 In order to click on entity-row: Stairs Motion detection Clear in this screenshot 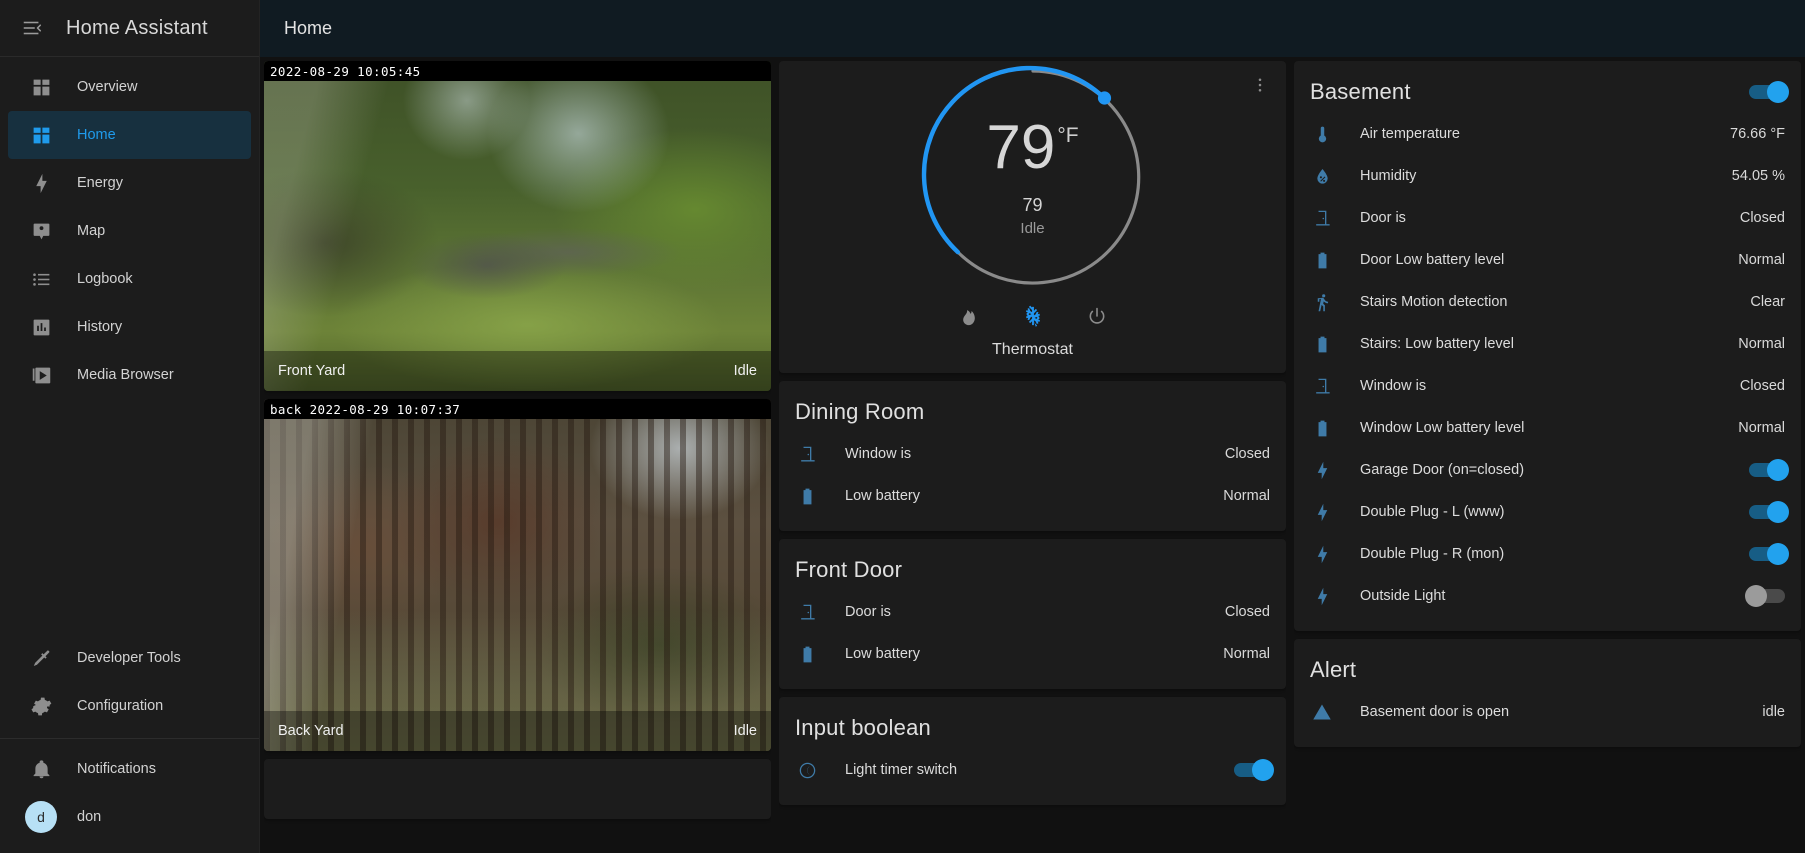, I will do `click(1547, 302)`.